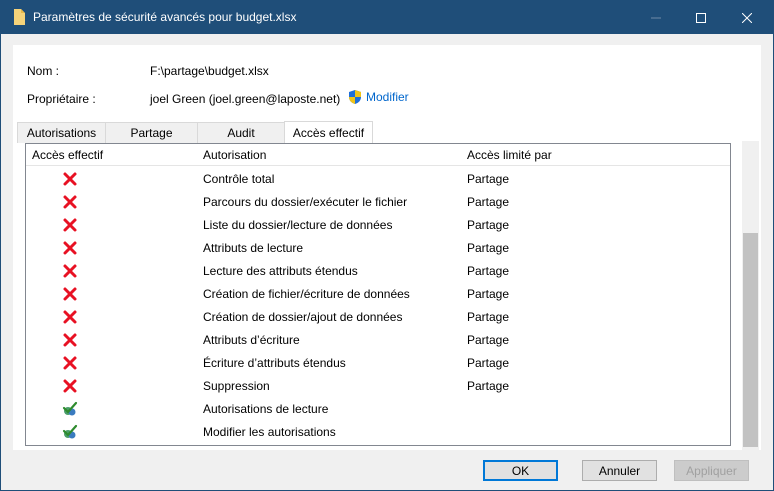 The width and height of the screenshot is (774, 491). What do you see at coordinates (328, 132) in the screenshot?
I see `tab-acces-effectif: Accès effectif` at bounding box center [328, 132].